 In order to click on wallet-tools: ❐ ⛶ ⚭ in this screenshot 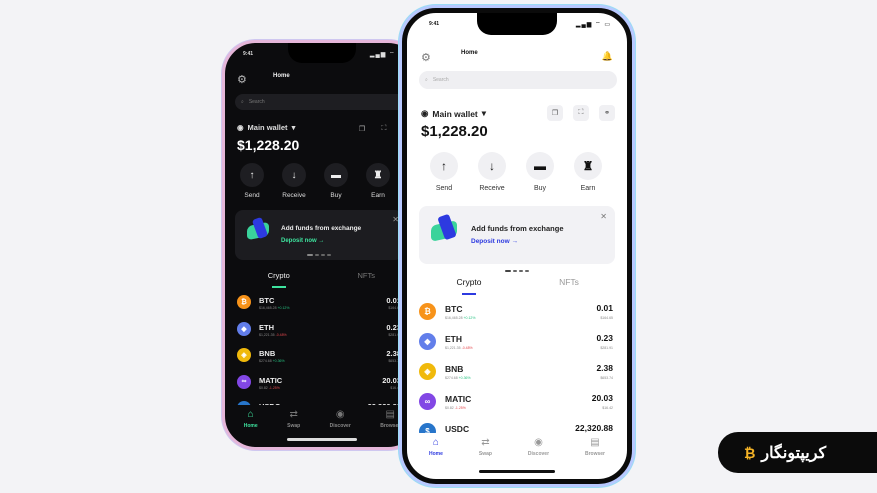, I will do `click(581, 113)`.